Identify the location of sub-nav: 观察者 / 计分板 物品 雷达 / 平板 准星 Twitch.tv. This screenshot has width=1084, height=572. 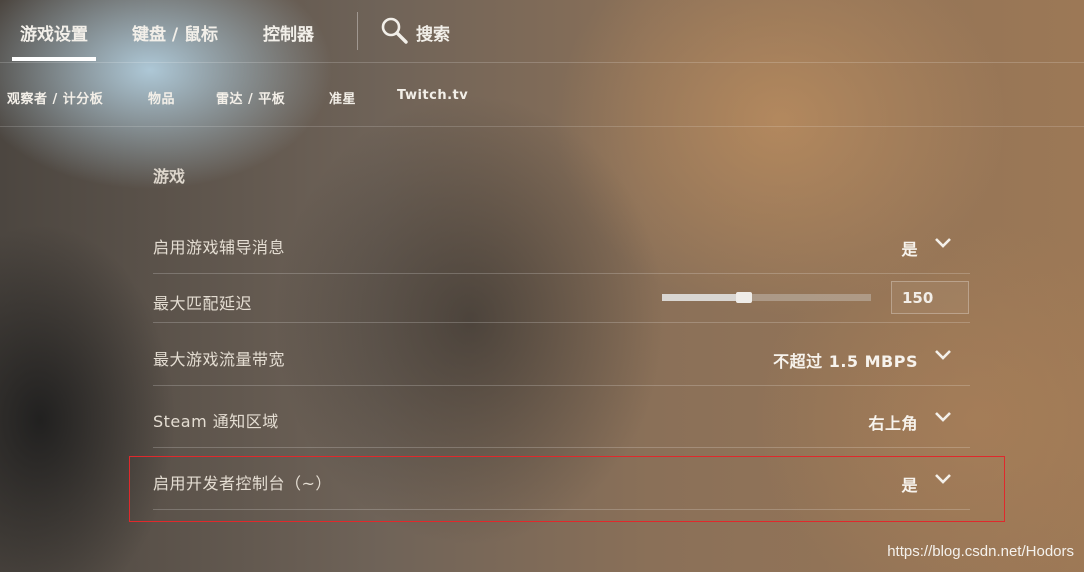
(542, 95).